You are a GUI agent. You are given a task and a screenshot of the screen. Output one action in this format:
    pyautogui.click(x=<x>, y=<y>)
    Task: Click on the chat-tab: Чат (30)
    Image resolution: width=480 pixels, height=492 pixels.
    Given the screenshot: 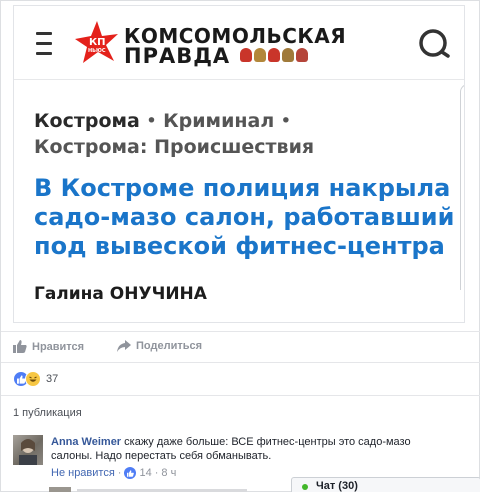 What is the action you would take?
    pyautogui.click(x=385, y=484)
    